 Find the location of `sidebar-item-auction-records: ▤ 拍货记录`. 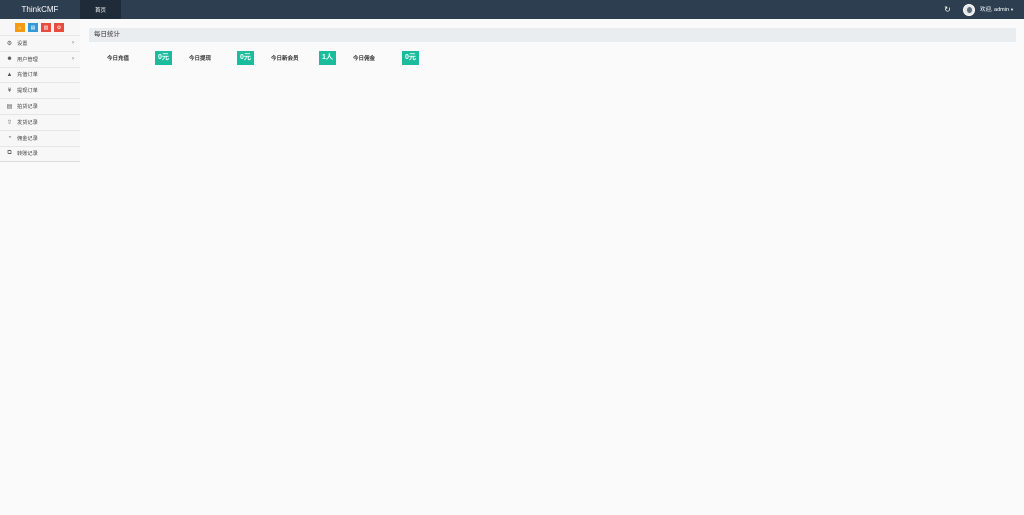

sidebar-item-auction-records: ▤ 拍货记录 is located at coordinates (40, 106).